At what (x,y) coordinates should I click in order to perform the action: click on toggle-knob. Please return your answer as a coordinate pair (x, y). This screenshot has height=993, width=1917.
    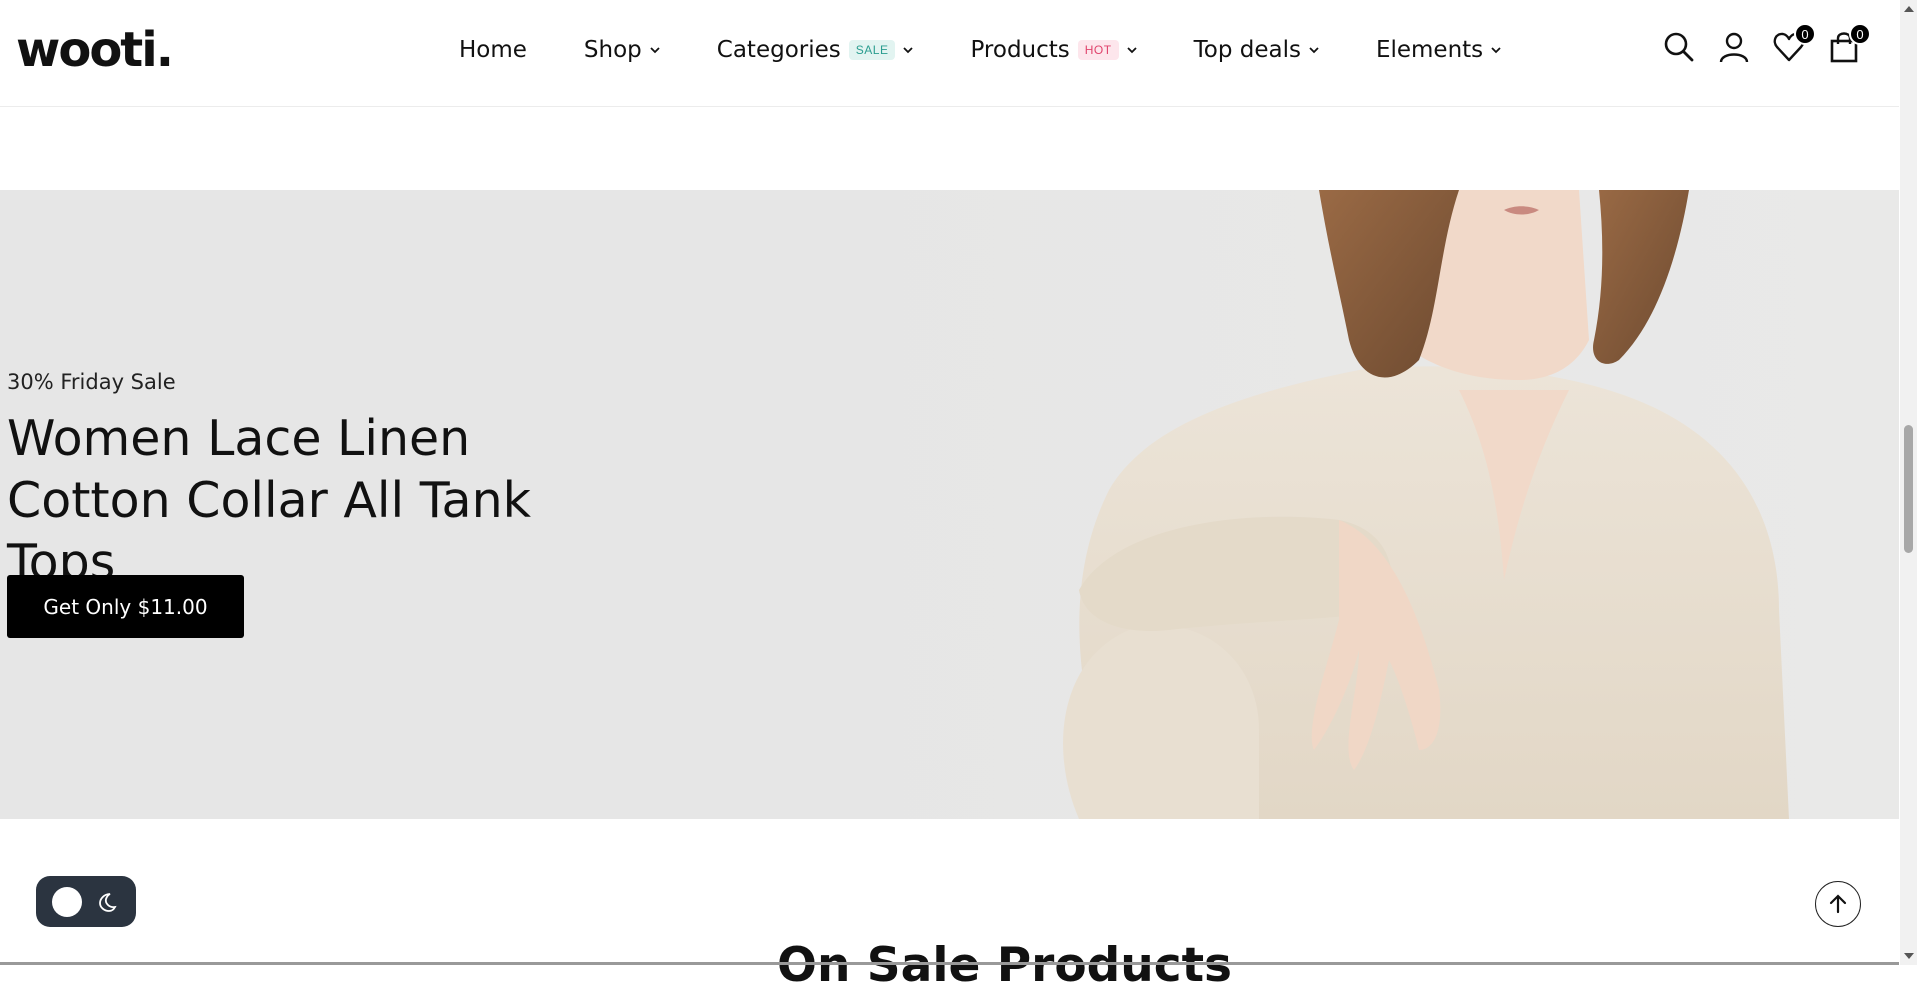
    Looking at the image, I should click on (67, 901).